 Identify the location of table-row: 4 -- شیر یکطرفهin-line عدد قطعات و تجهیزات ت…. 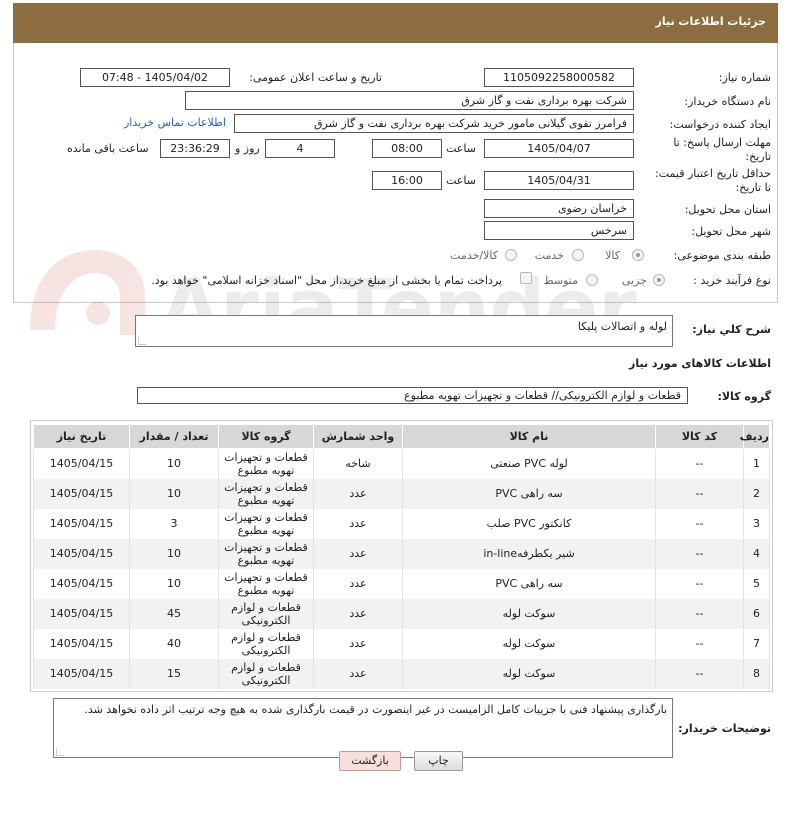
(401, 553).